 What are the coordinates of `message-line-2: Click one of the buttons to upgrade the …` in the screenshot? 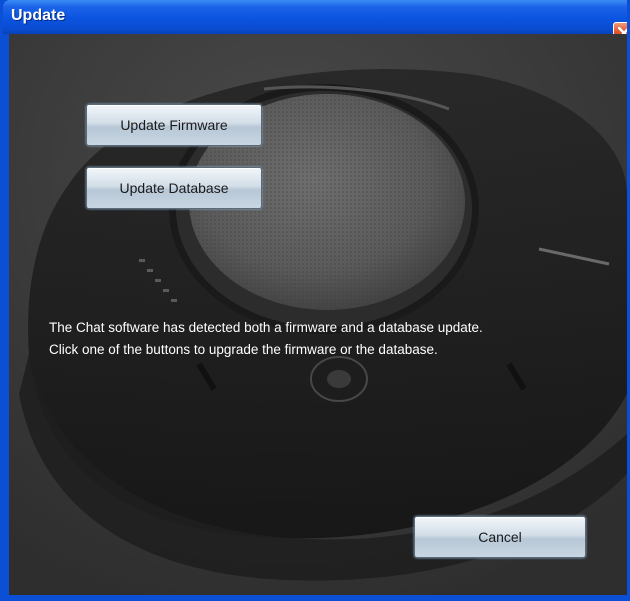 It's located at (243, 349).